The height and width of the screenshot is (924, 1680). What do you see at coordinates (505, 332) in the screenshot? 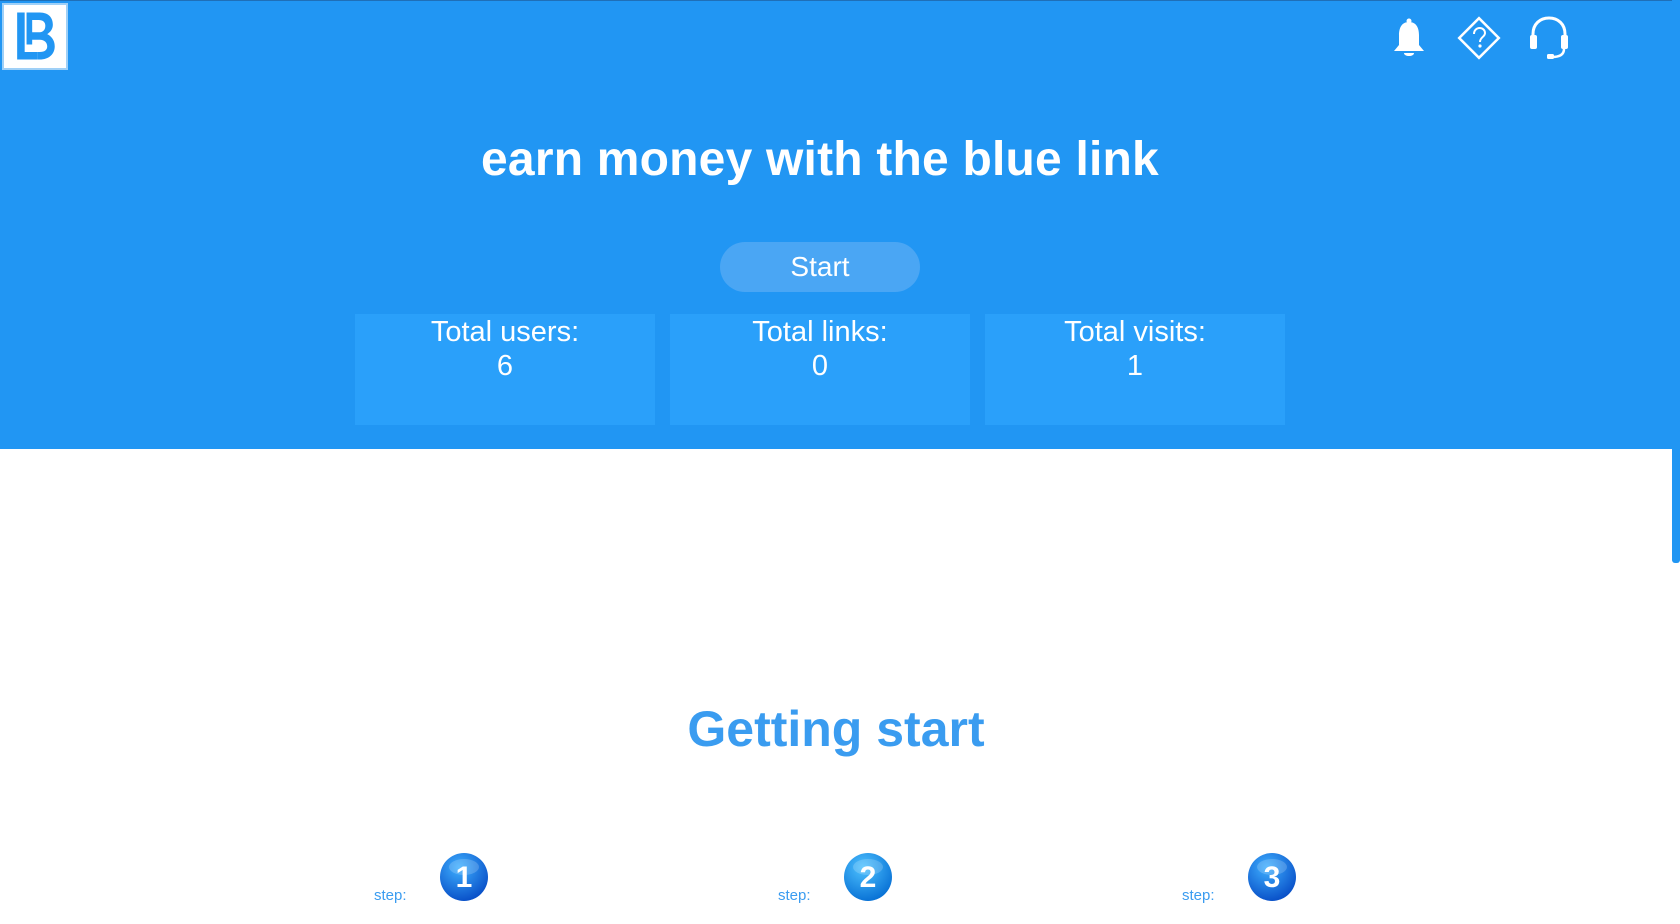
I see `stat-label: Total users:` at bounding box center [505, 332].